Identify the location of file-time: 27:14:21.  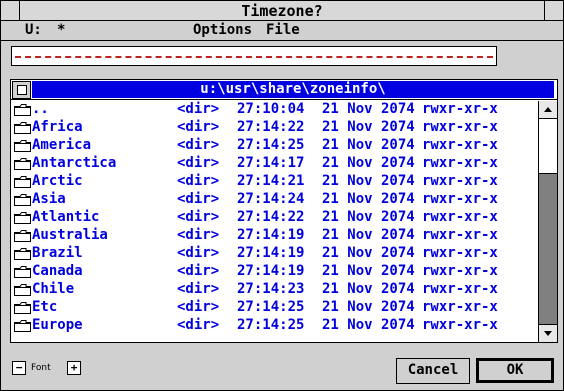
(271, 181).